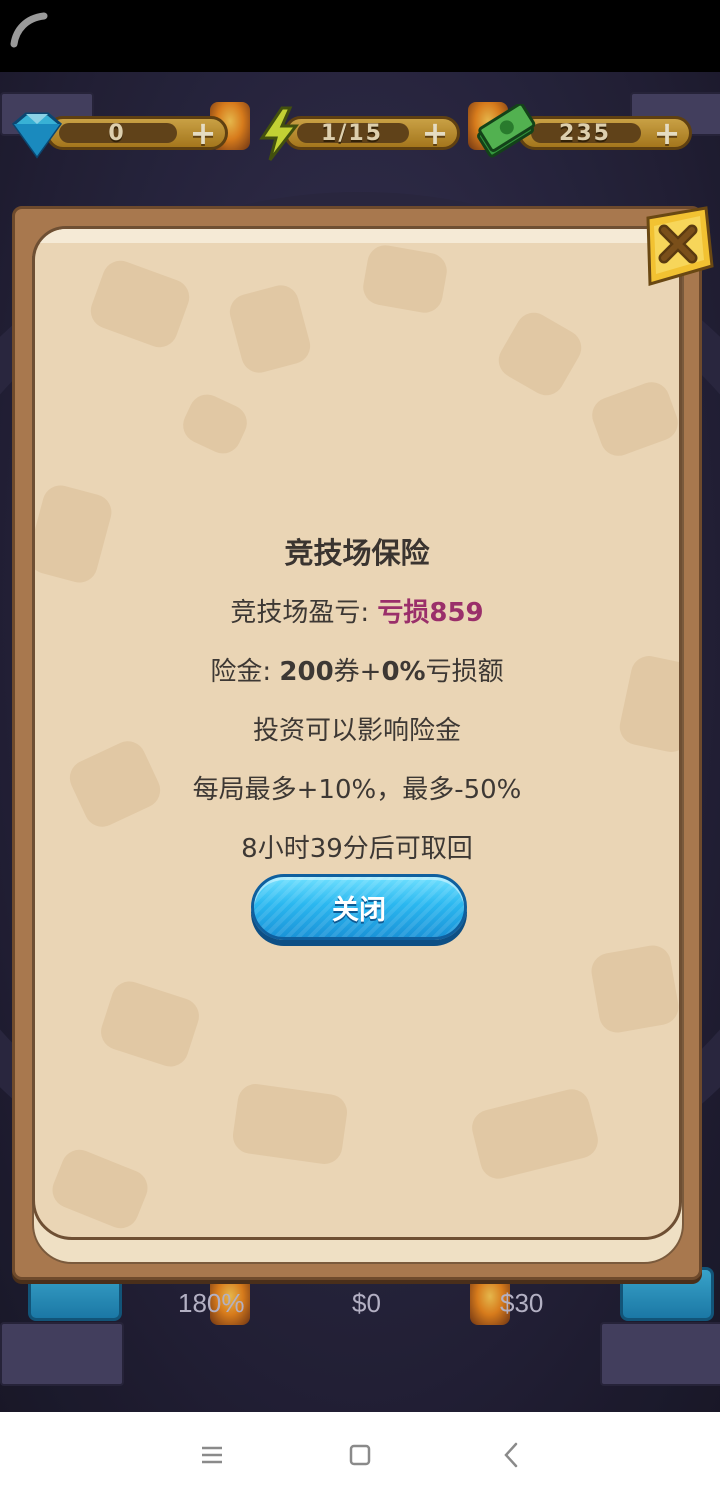  Describe the element at coordinates (464, 672) in the screenshot. I see `payout-suffix: 亏损额` at that location.